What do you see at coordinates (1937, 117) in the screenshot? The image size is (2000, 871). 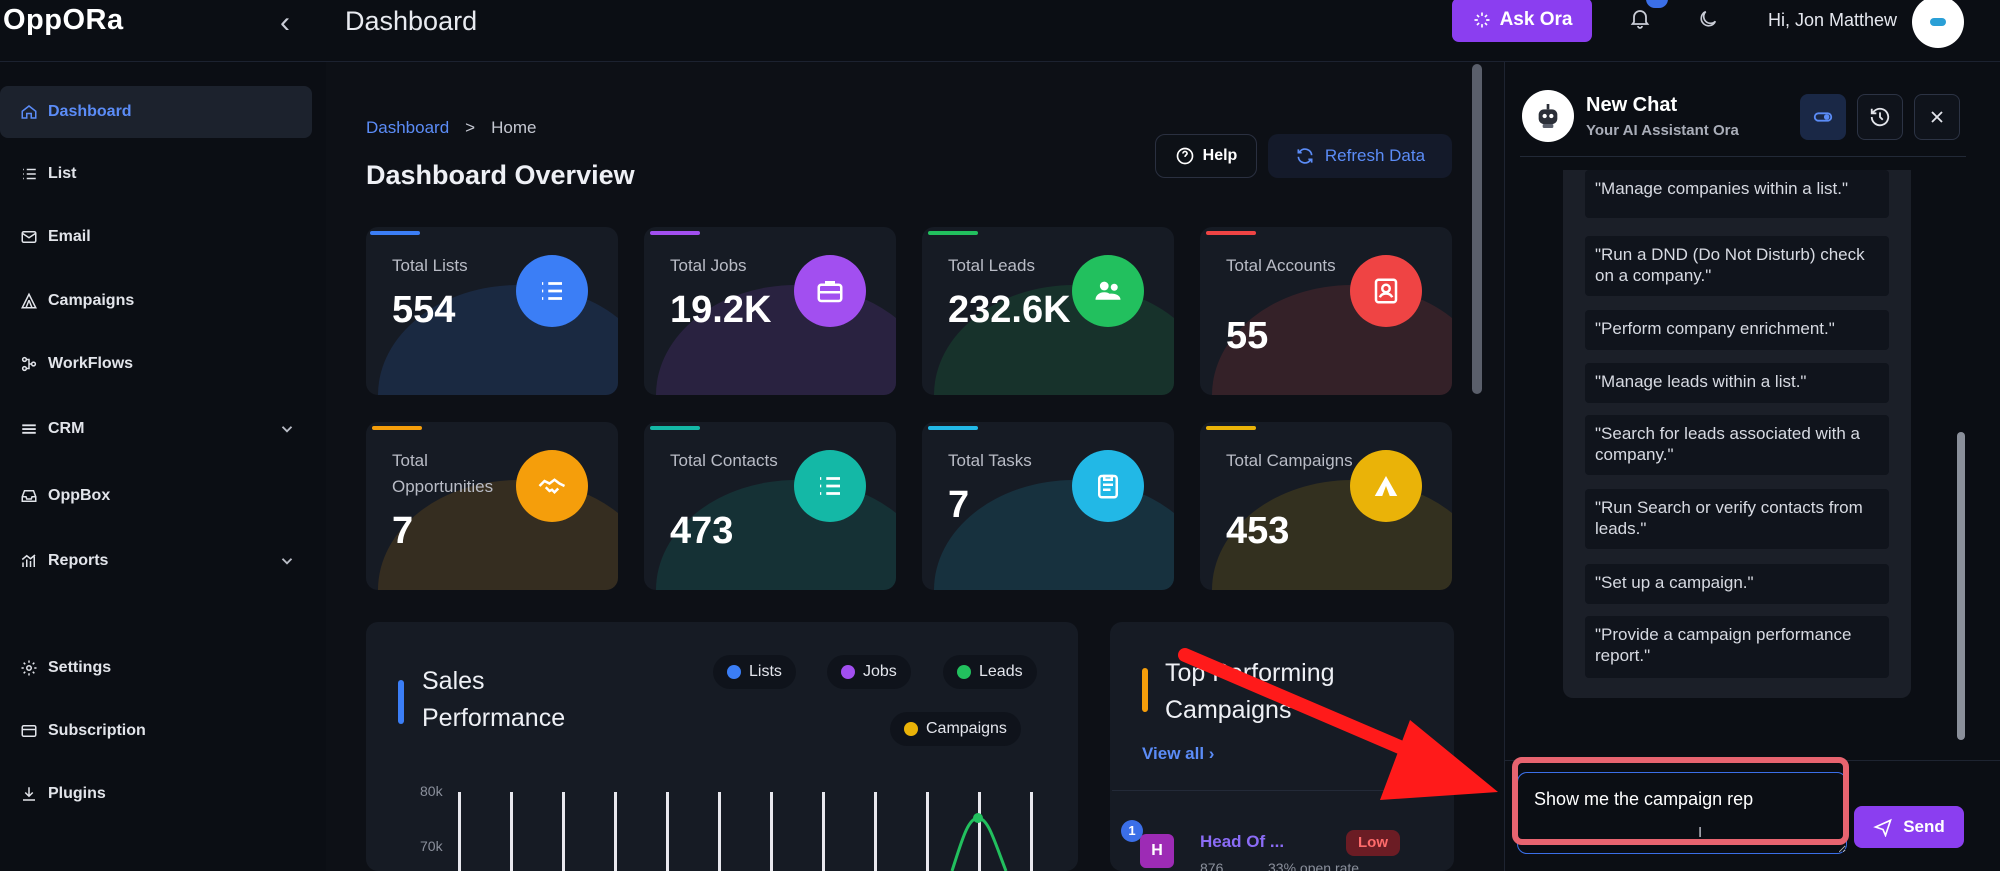 I see `close-chat-button` at bounding box center [1937, 117].